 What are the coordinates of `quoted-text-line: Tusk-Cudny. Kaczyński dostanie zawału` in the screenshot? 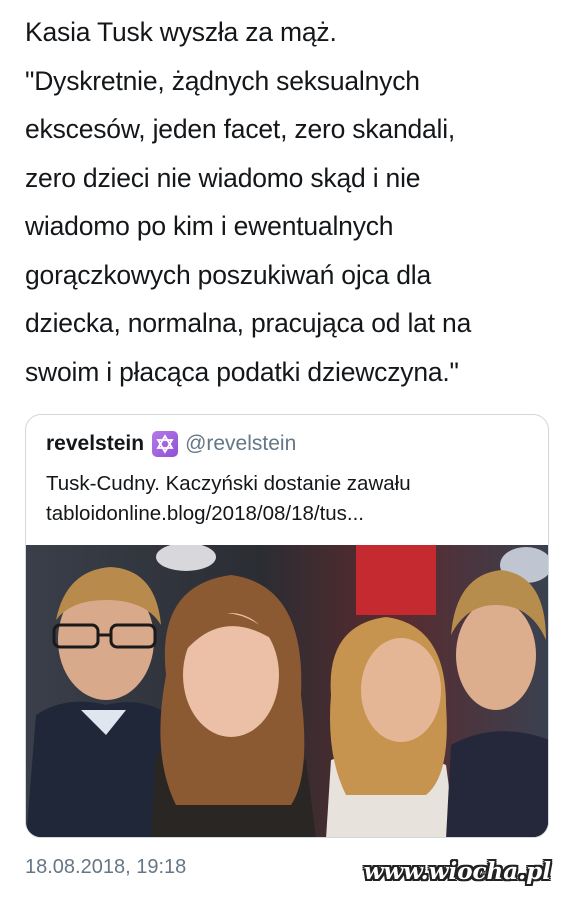 It's located at (228, 483).